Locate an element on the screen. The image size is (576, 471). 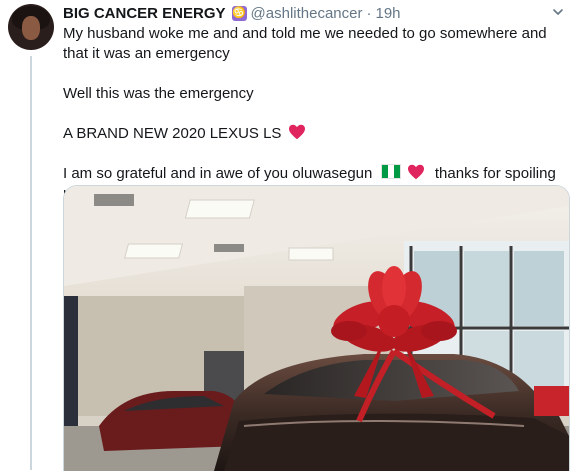
chevron-down-icon is located at coordinates (558, 12).